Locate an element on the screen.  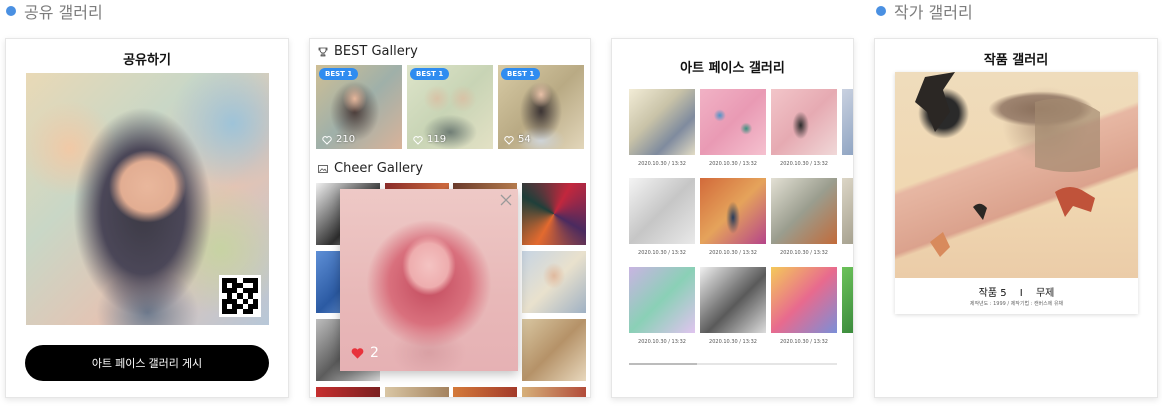
best-gallery-title: BEST Gallery is located at coordinates (376, 51).